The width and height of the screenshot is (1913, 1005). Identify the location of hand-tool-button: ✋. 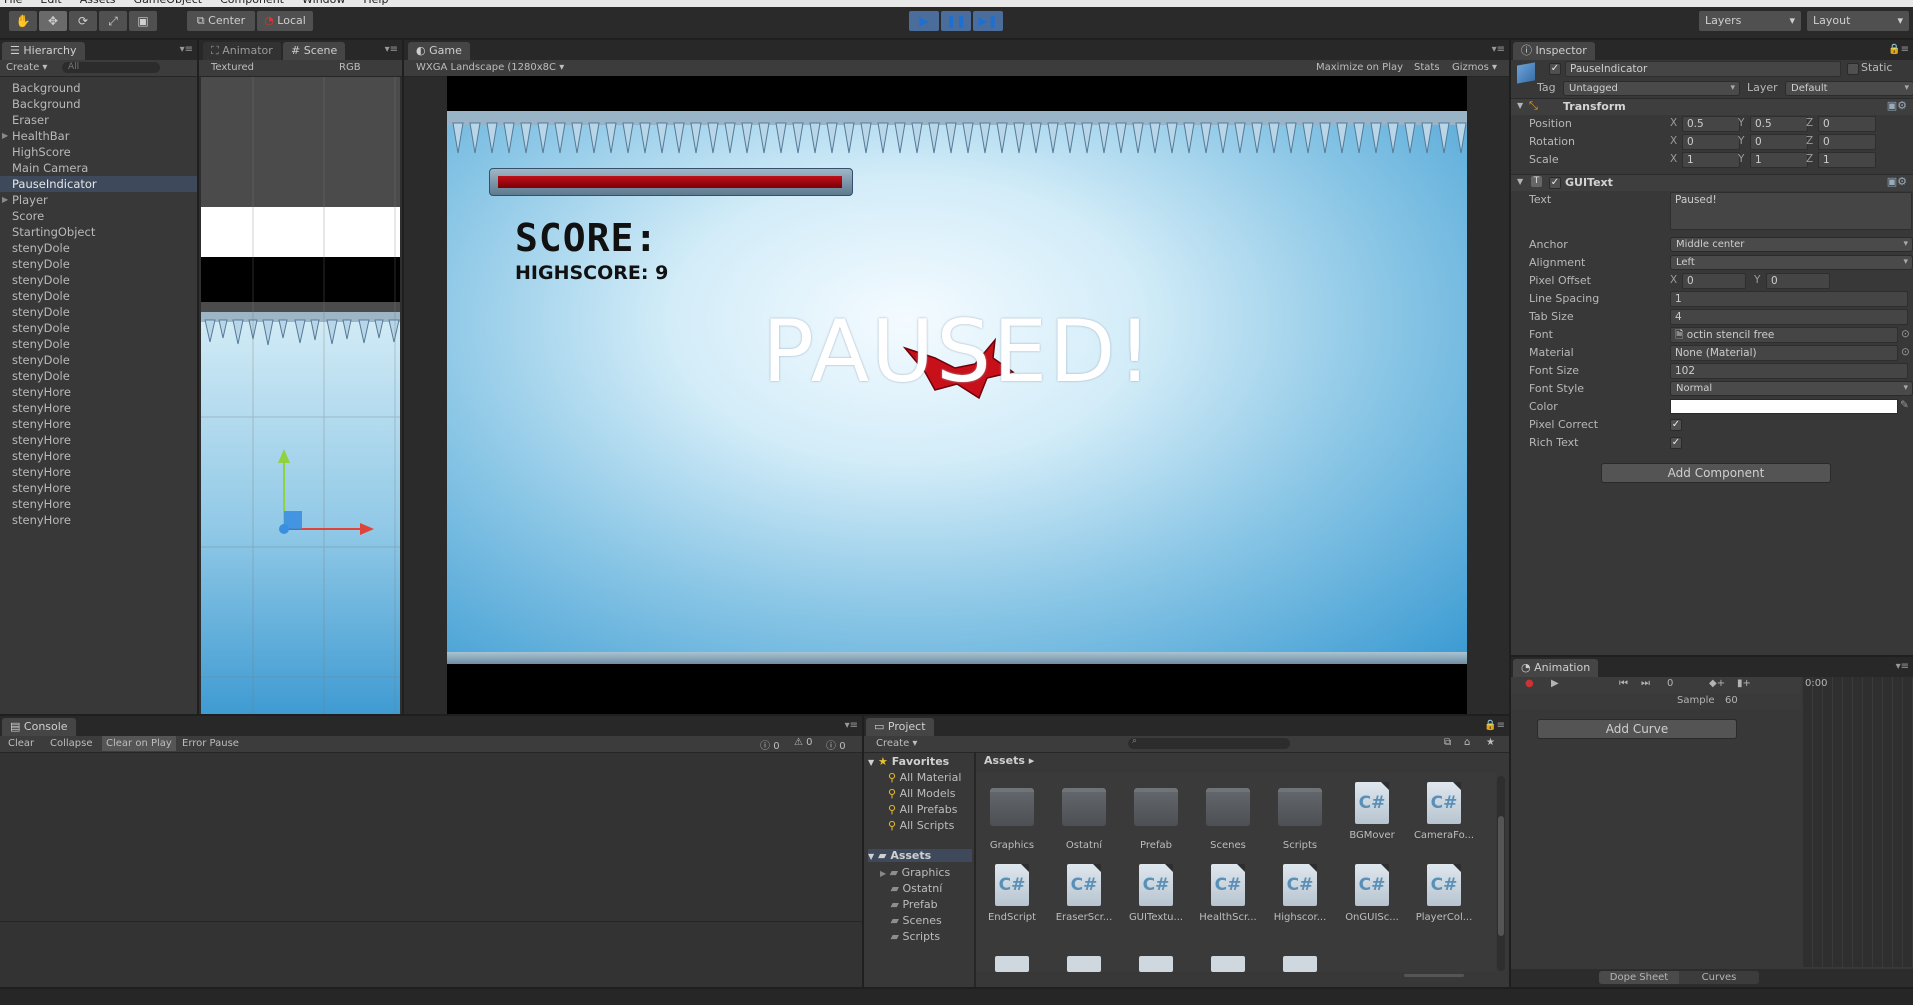
(23, 21).